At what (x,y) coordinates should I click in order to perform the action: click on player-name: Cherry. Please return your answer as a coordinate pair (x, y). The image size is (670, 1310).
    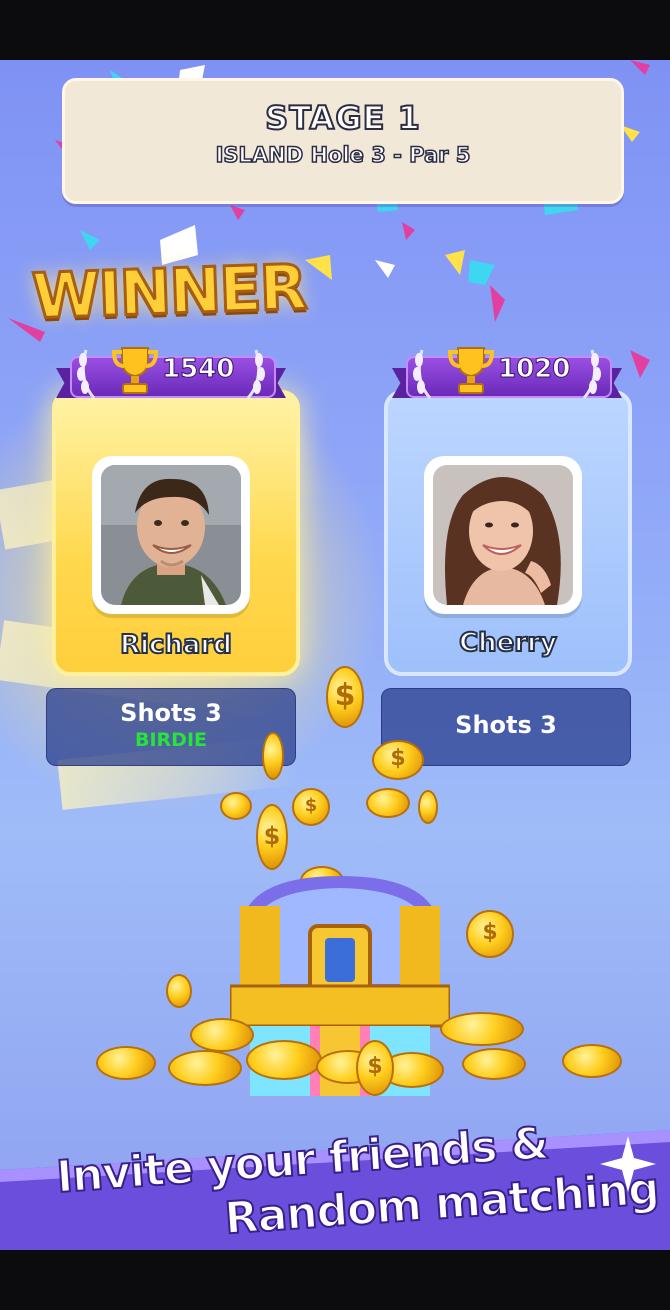
    Looking at the image, I should click on (508, 643).